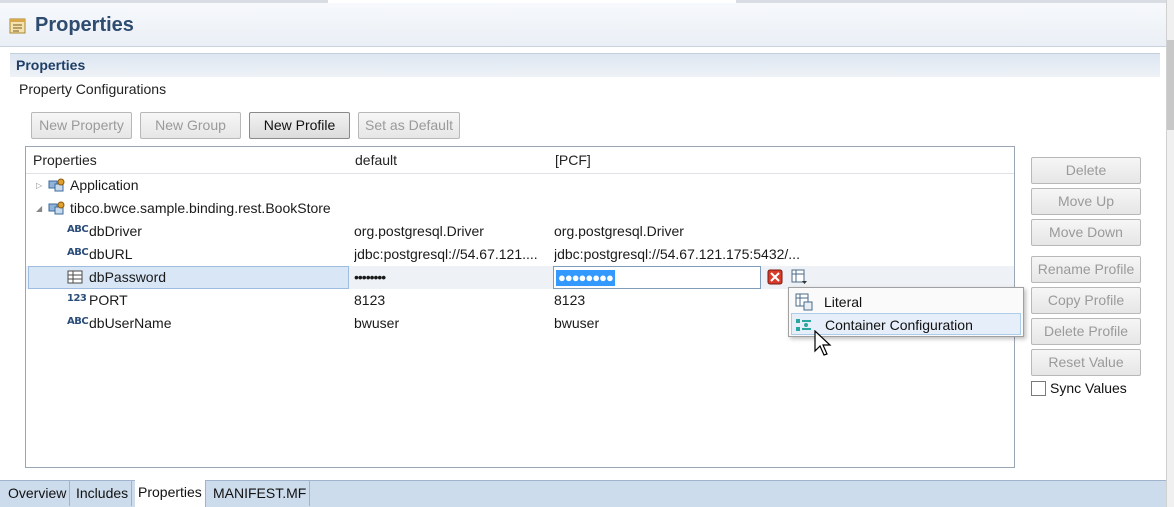 This screenshot has width=1174, height=507. I want to click on column-header-default: default, so click(448, 160).